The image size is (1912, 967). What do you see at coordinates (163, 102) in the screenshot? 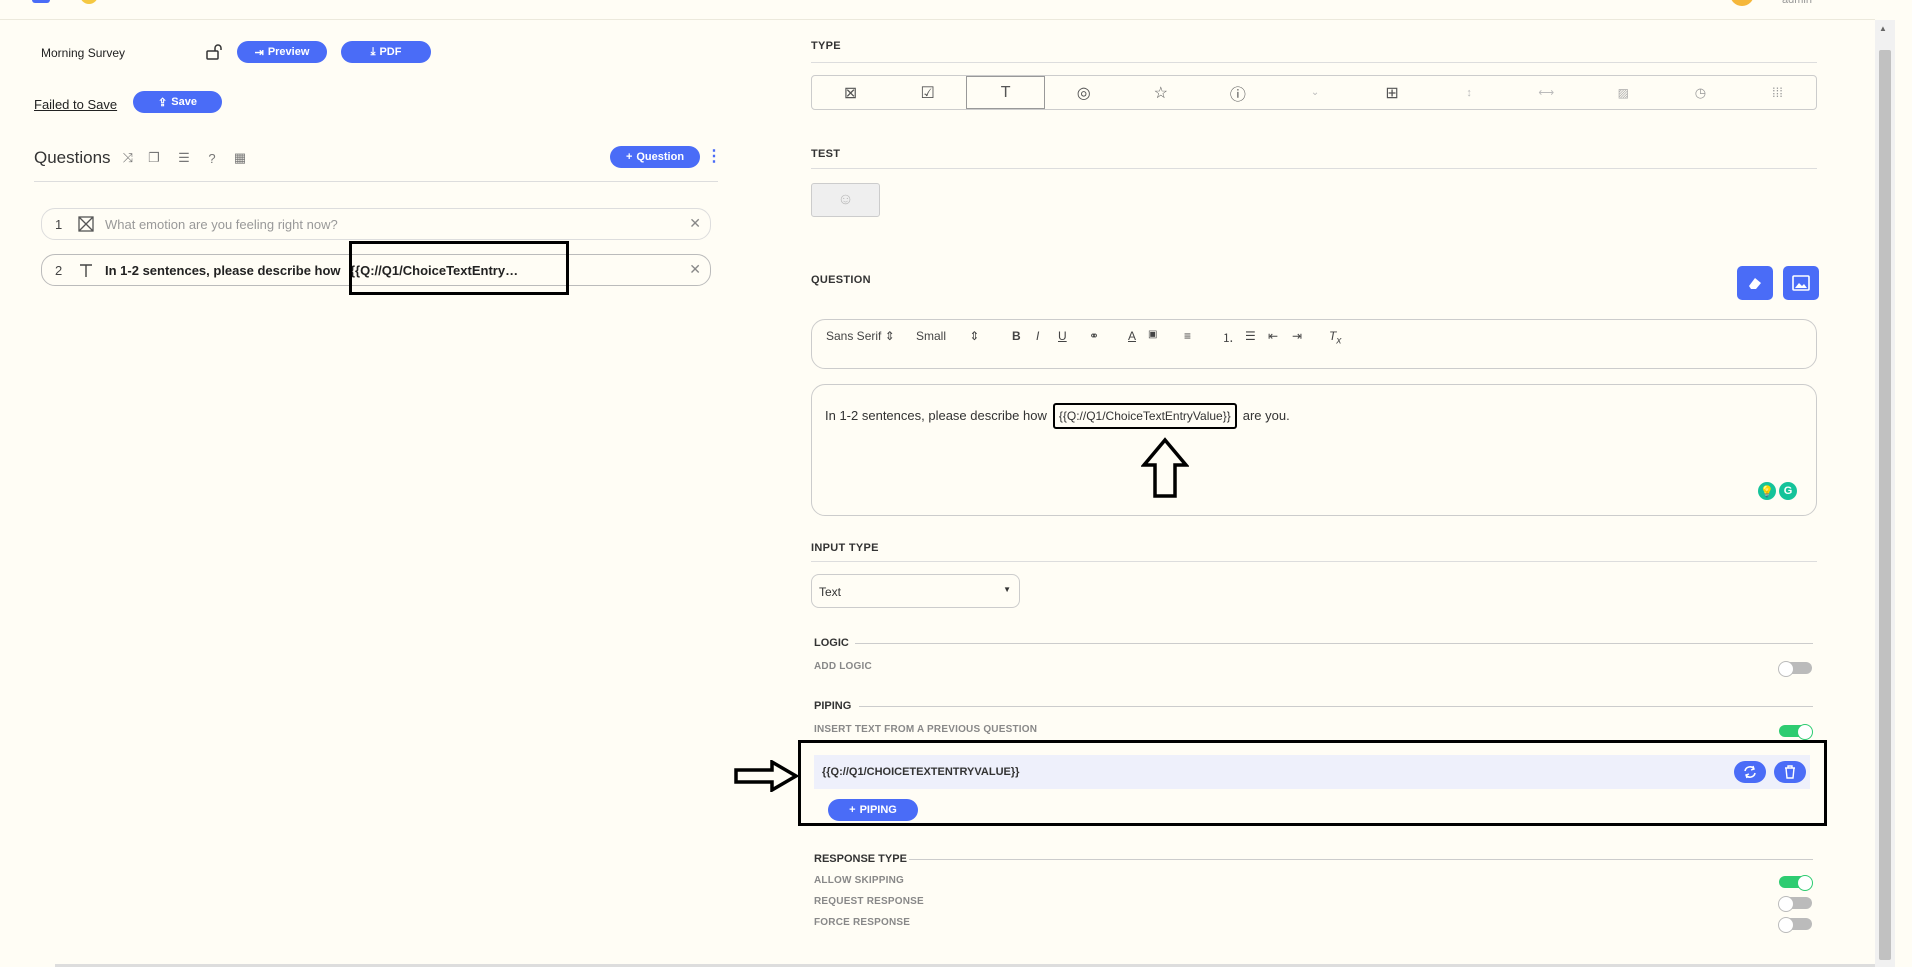
I see `upload-icon: ⇪` at bounding box center [163, 102].